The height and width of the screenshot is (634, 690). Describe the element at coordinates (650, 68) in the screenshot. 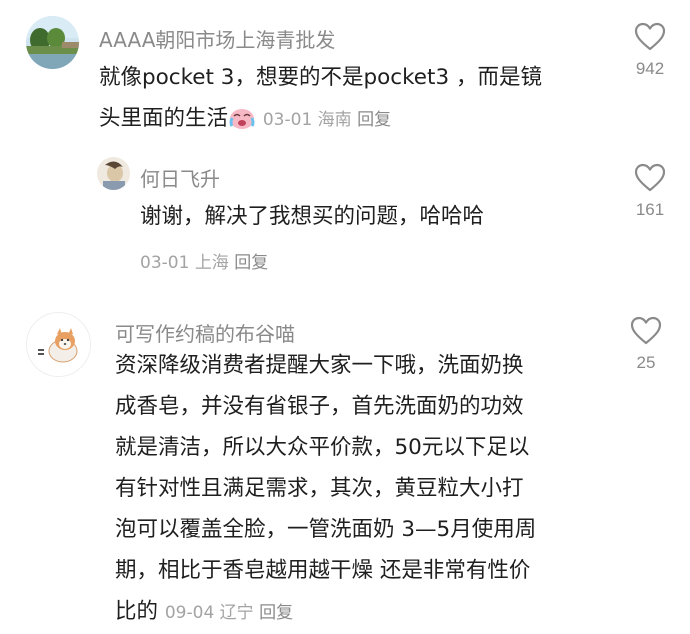

I see `like-count: 942` at that location.